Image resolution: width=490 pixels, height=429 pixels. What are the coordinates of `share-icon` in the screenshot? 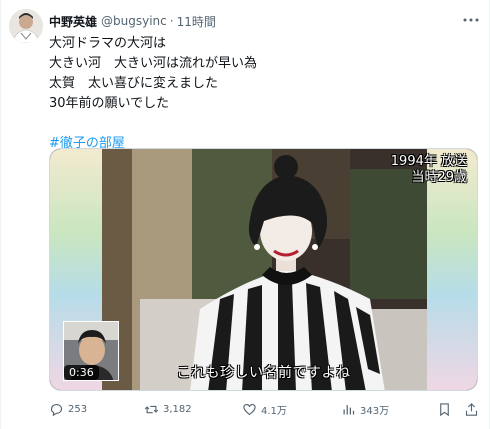 It's located at (471, 409).